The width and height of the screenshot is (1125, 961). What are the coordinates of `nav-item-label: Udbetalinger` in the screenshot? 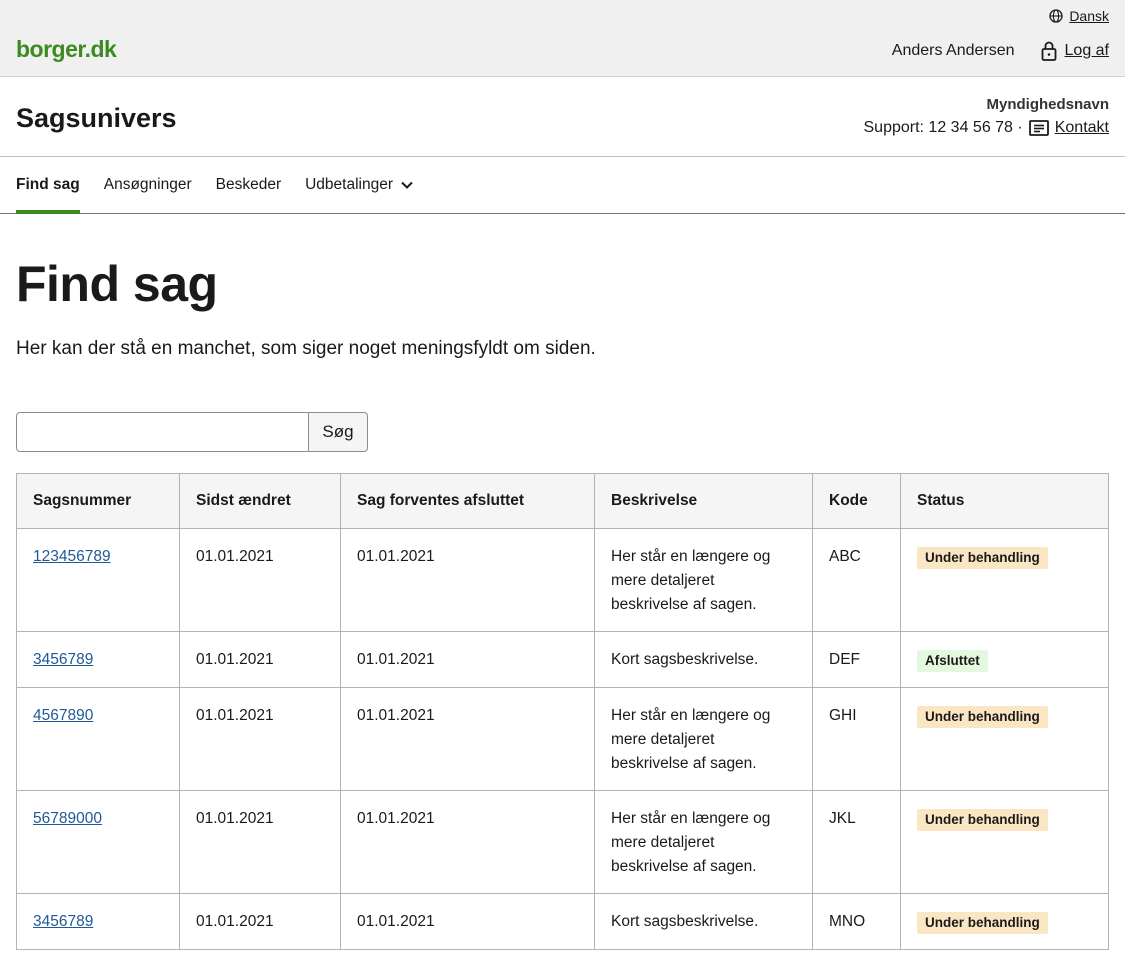 It's located at (349, 184).